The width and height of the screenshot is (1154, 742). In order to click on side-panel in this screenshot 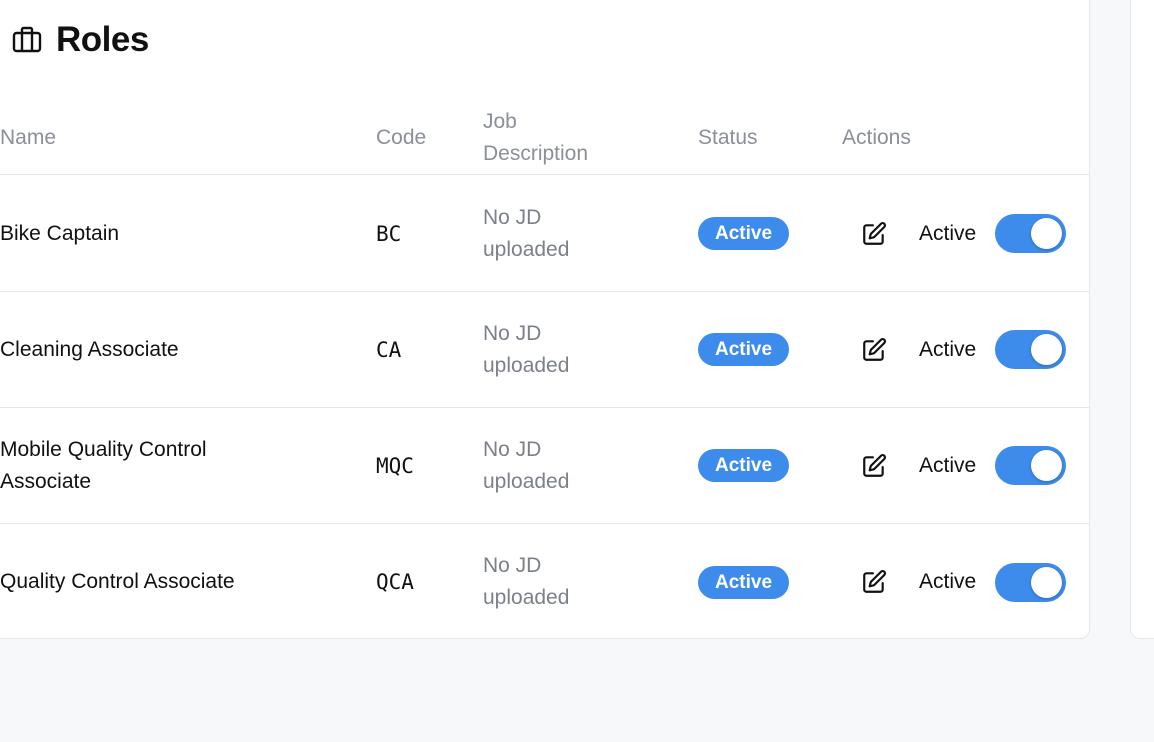, I will do `click(1142, 319)`.